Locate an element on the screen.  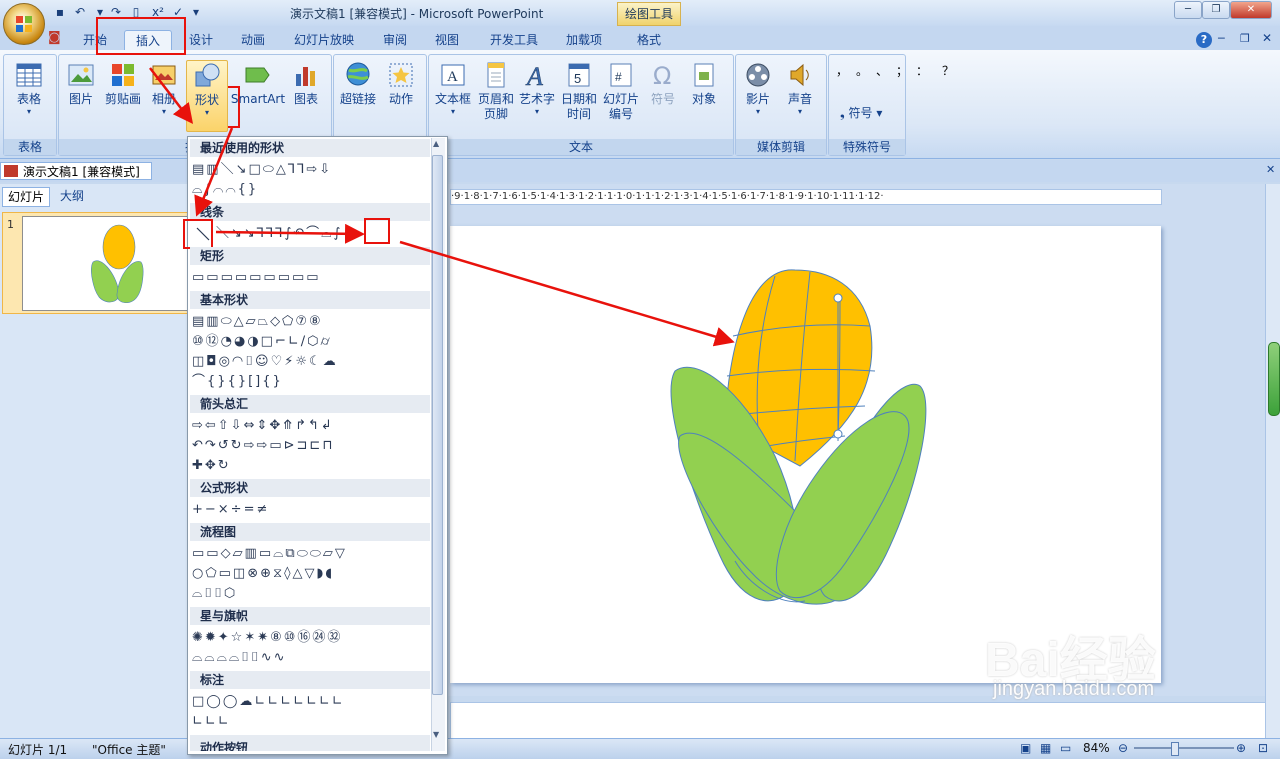
movie-button: 影片 ▾ is located at coordinates (758, 95).